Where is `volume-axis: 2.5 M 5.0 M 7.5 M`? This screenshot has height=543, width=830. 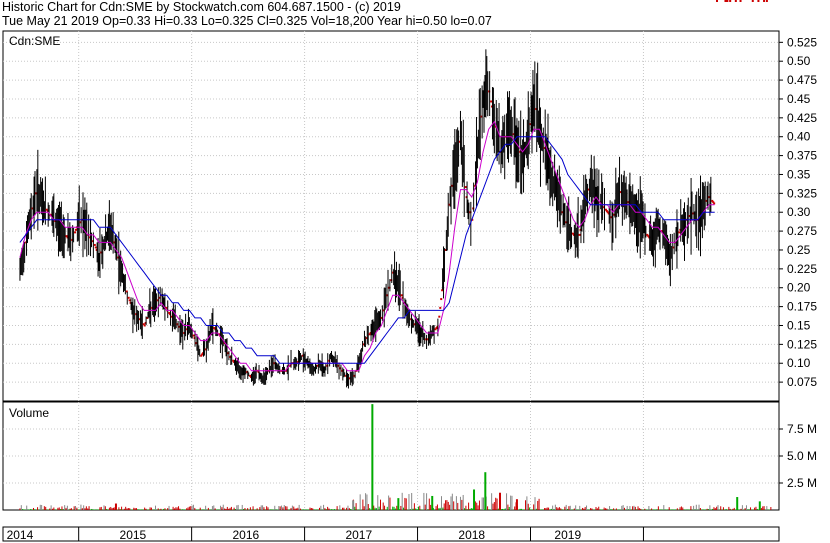
volume-axis: 2.5 M 5.0 M 7.5 M is located at coordinates (798, 456).